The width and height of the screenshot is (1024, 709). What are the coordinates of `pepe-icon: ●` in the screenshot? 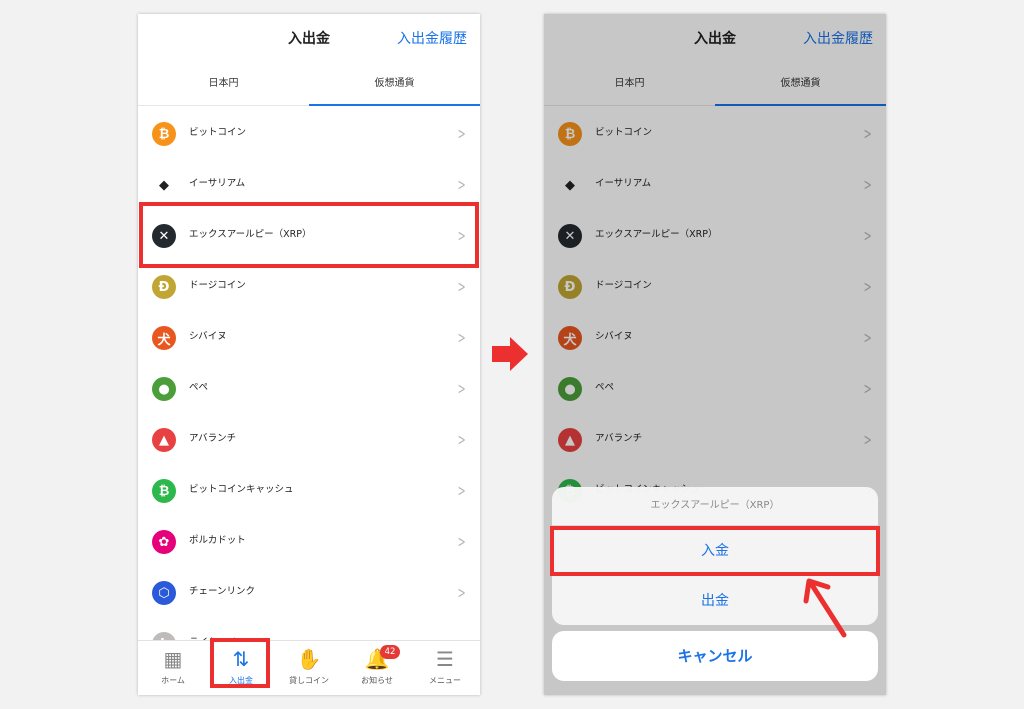 It's located at (164, 389).